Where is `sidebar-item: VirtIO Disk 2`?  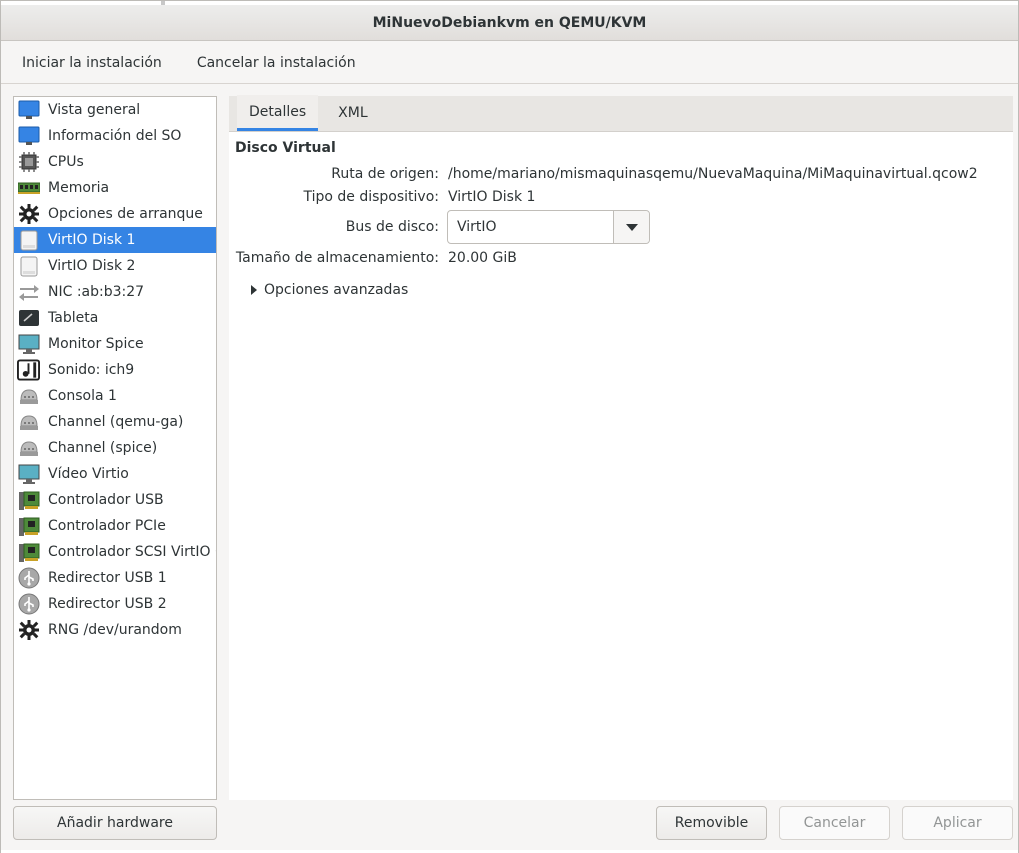 sidebar-item: VirtIO Disk 2 is located at coordinates (115, 266).